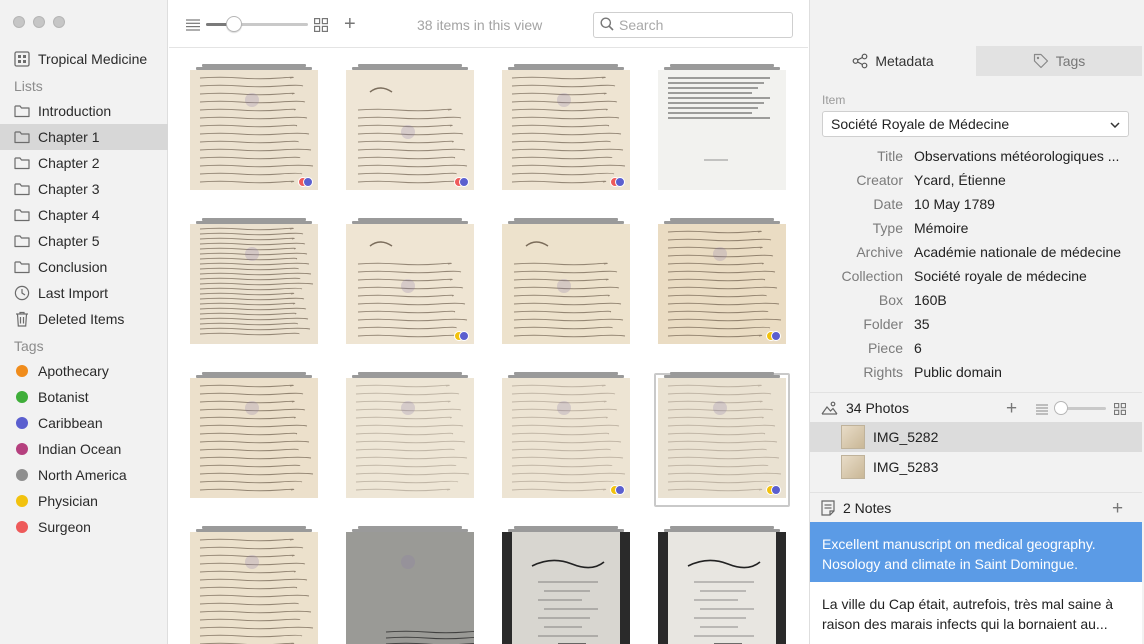 The width and height of the screenshot is (1144, 644). I want to click on sidebar-tag-surgeon: Surgeon, so click(84, 527).